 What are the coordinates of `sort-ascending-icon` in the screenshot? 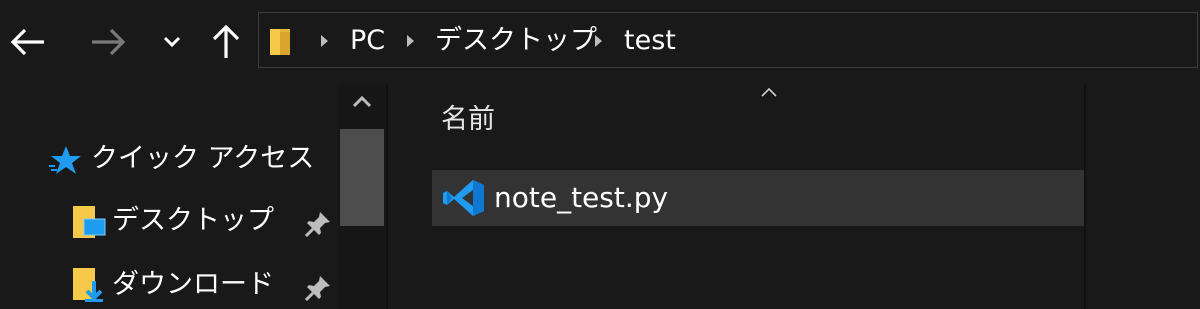 It's located at (769, 92).